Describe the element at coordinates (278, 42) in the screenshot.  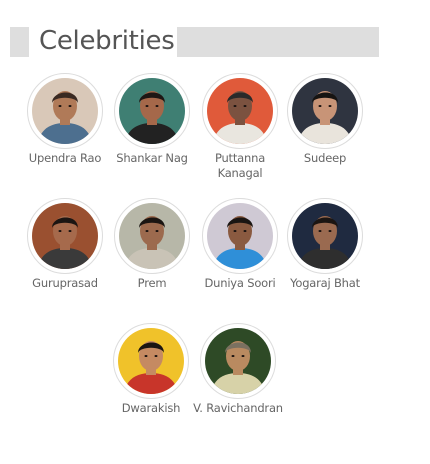
I see `header-accent-bar-right` at that location.